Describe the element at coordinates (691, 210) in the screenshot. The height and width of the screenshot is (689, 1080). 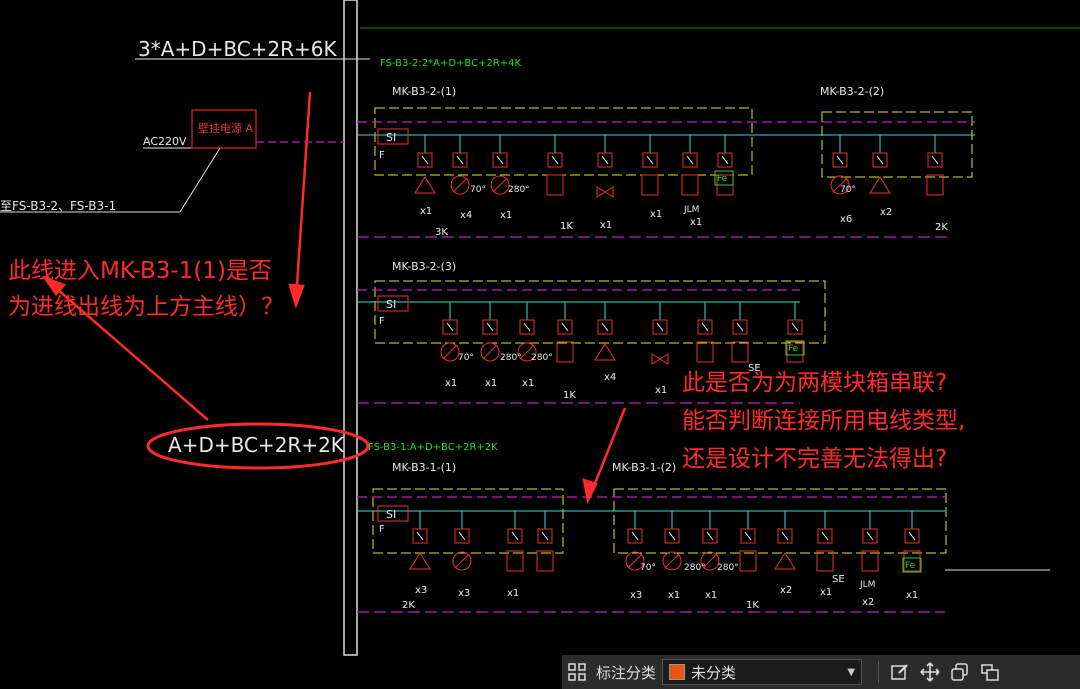
I see `jlm-label: JLM` at that location.